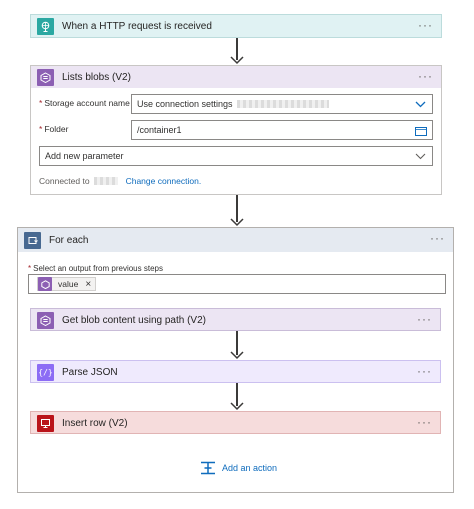 The width and height of the screenshot is (474, 509). I want to click on storage-account-label: * Storage account name, so click(84, 103).